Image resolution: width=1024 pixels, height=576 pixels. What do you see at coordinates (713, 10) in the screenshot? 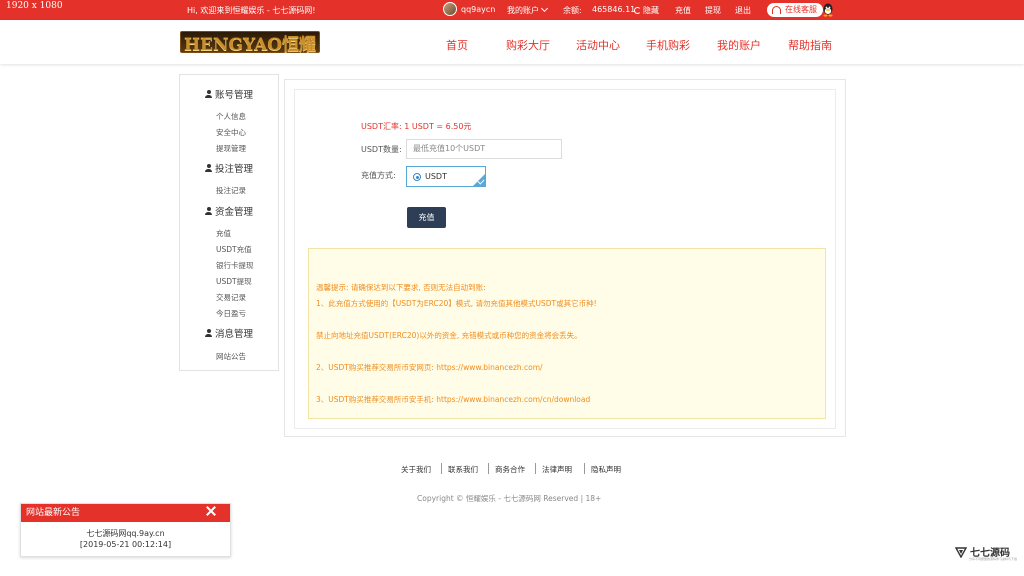
I see `withdraw-link: 提现` at bounding box center [713, 10].